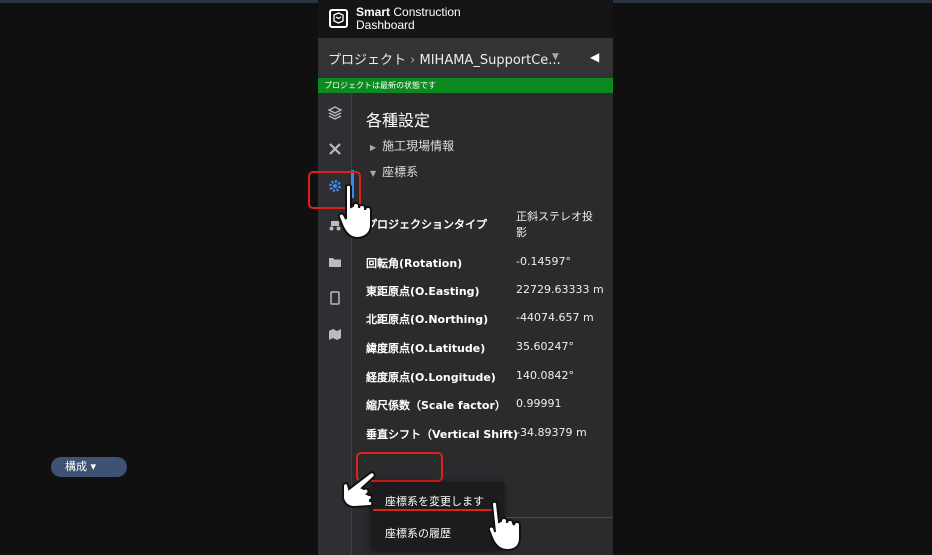 This screenshot has width=932, height=555. Describe the element at coordinates (435, 510) in the screenshot. I see `highlight-underline` at that location.